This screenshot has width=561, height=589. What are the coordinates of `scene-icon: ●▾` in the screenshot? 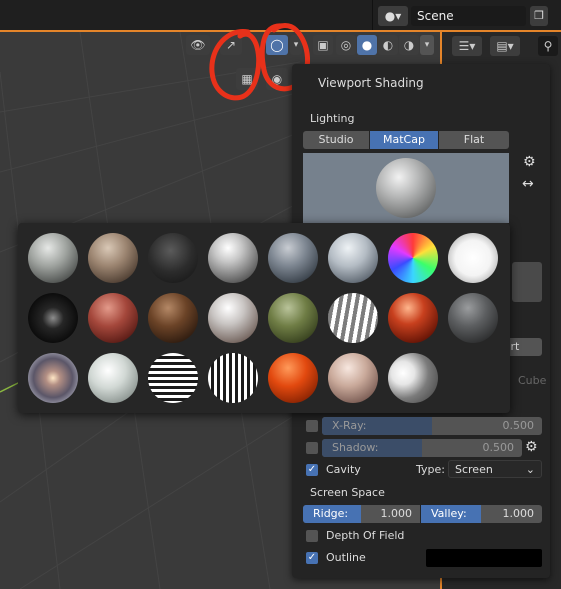 It's located at (393, 16).